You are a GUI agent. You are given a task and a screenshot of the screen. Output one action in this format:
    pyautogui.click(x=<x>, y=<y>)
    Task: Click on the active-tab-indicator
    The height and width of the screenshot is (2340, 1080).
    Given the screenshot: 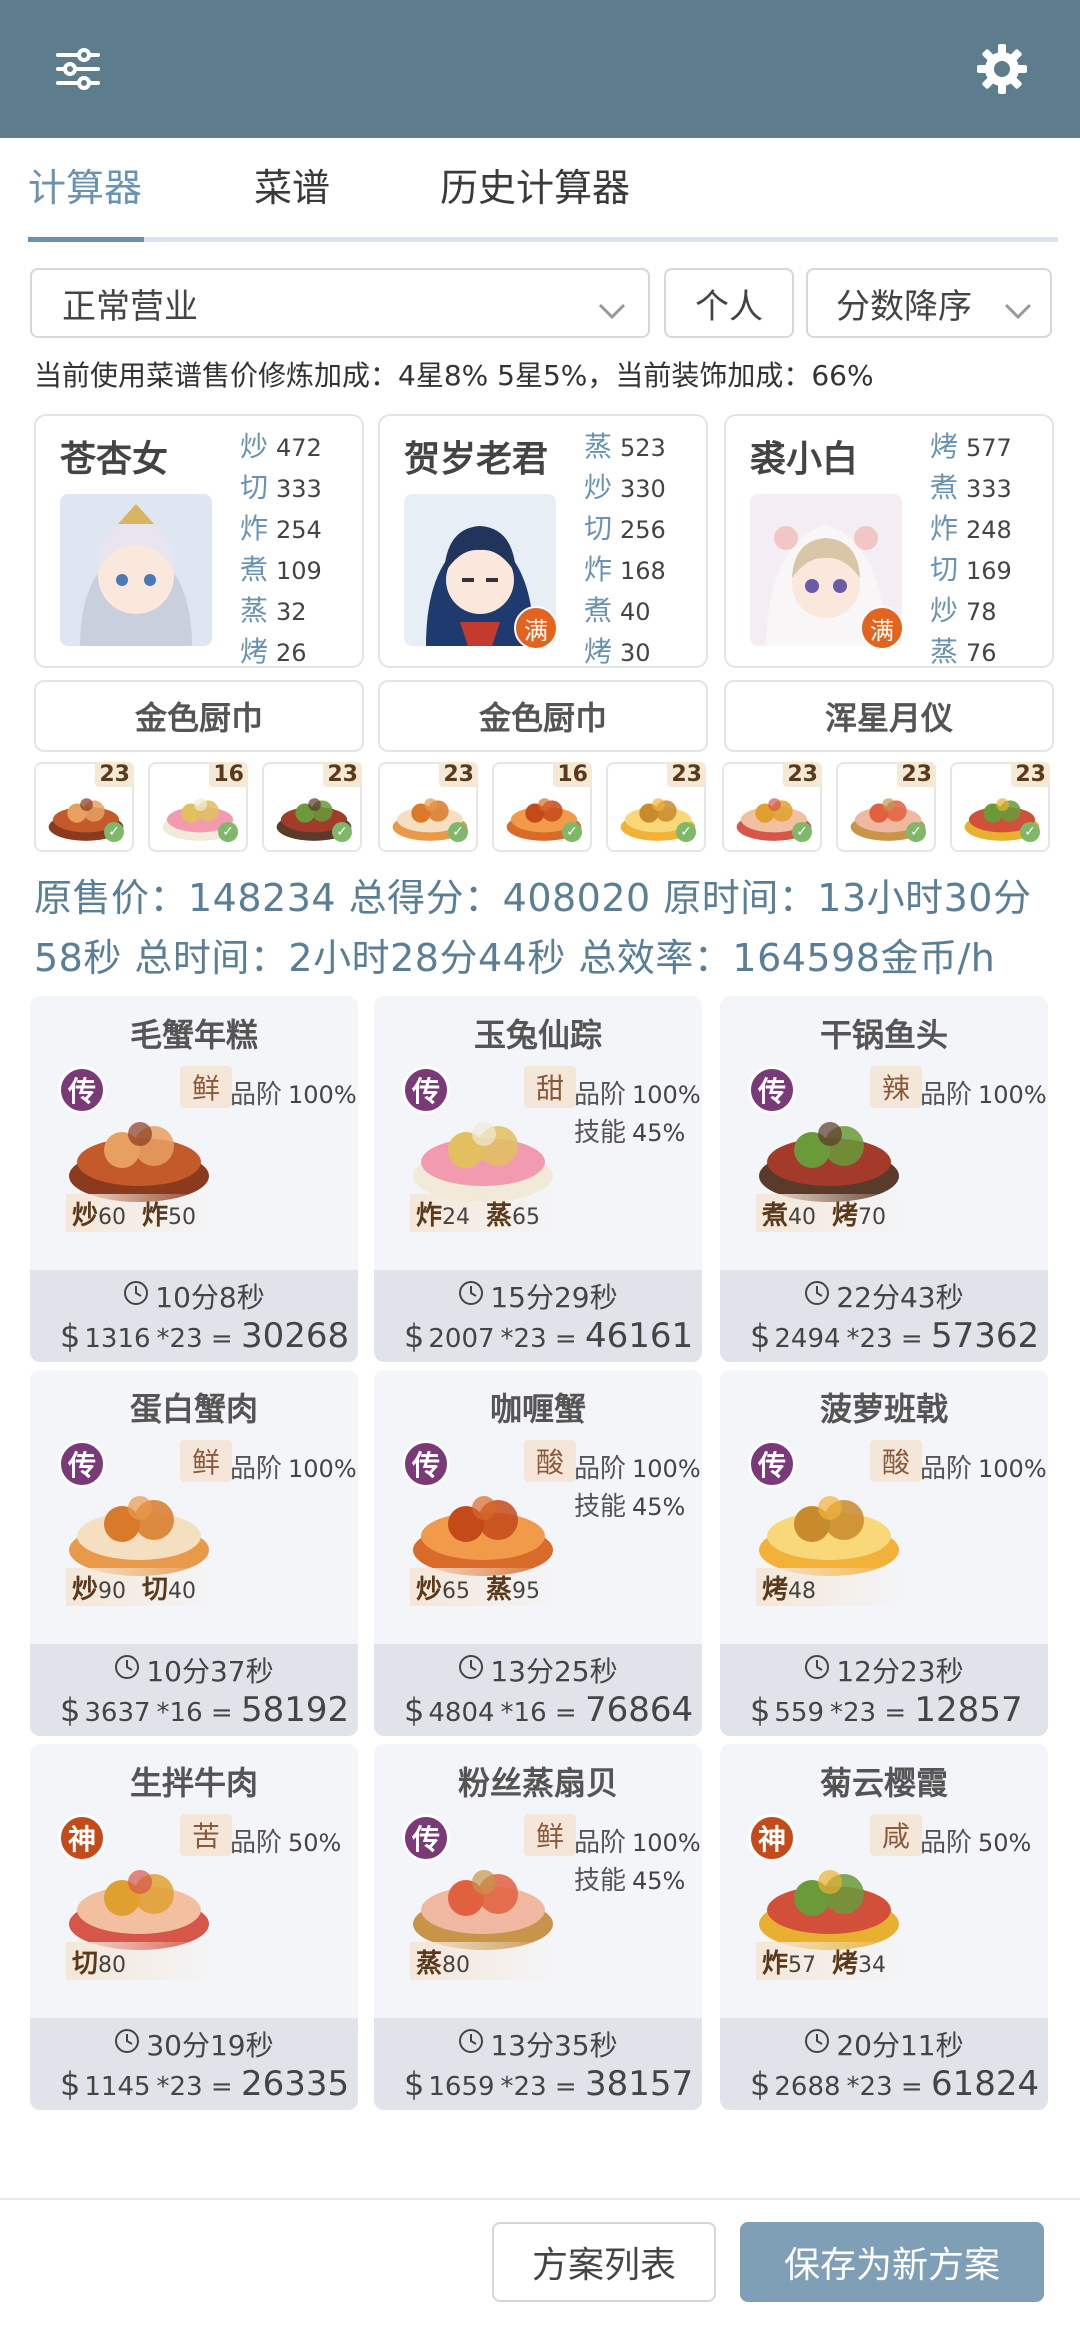 What is the action you would take?
    pyautogui.click(x=86, y=239)
    